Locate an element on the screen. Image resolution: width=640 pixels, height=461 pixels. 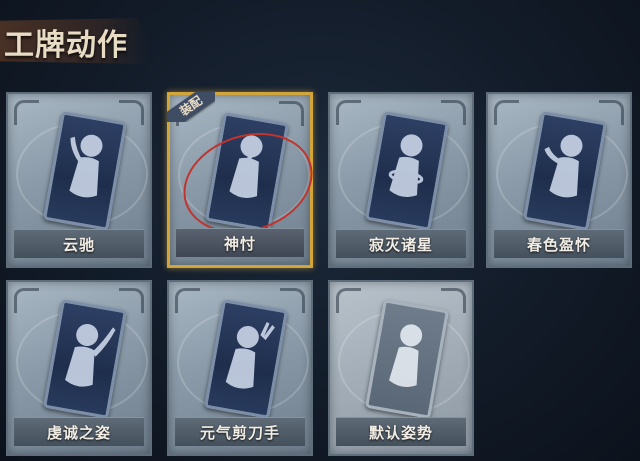
pose-card-qiancheng-zhizi: 虔诚之姿 is located at coordinates (79, 368).